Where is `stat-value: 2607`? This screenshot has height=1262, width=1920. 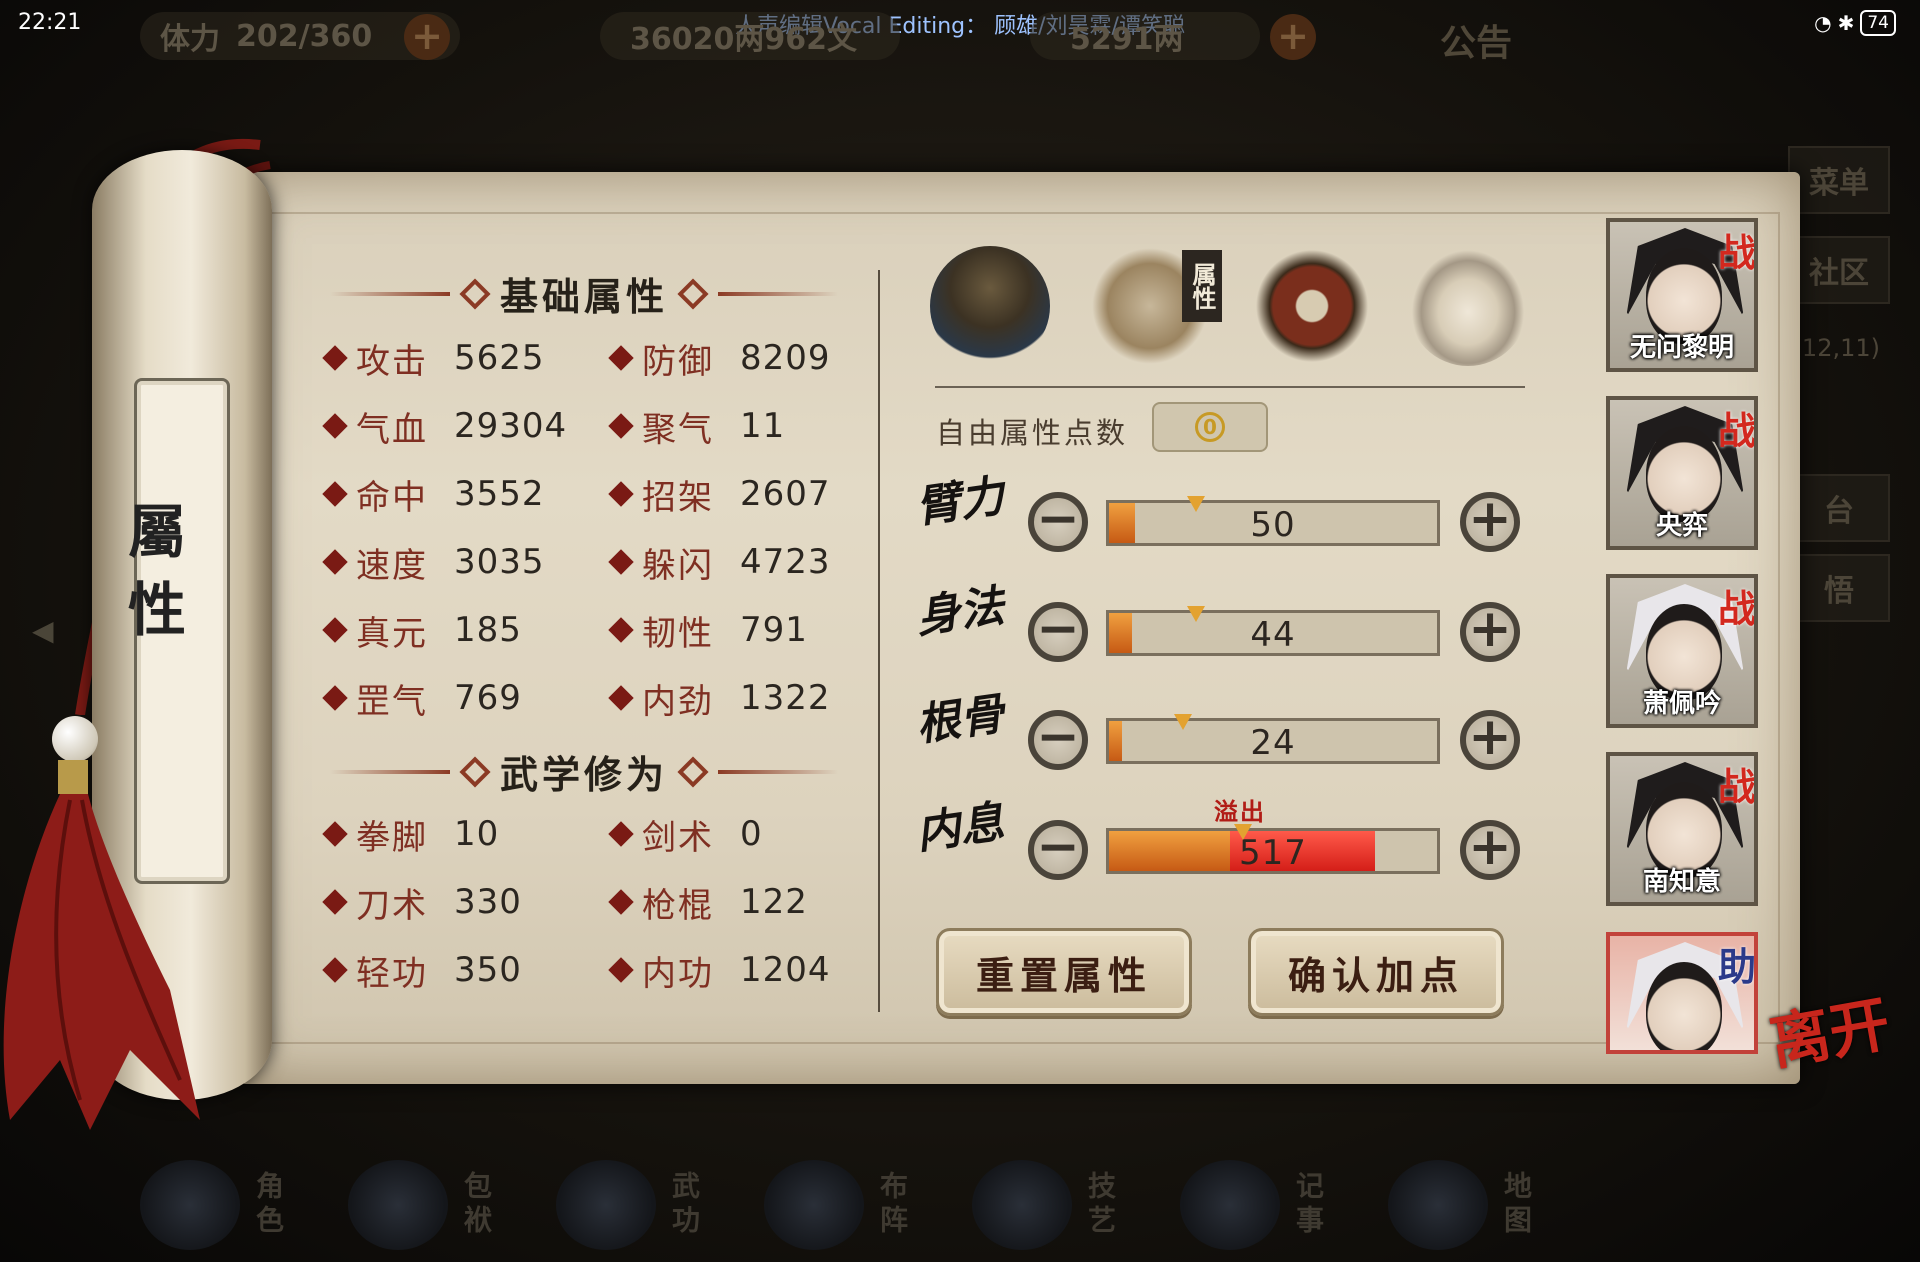 stat-value: 2607 is located at coordinates (785, 494).